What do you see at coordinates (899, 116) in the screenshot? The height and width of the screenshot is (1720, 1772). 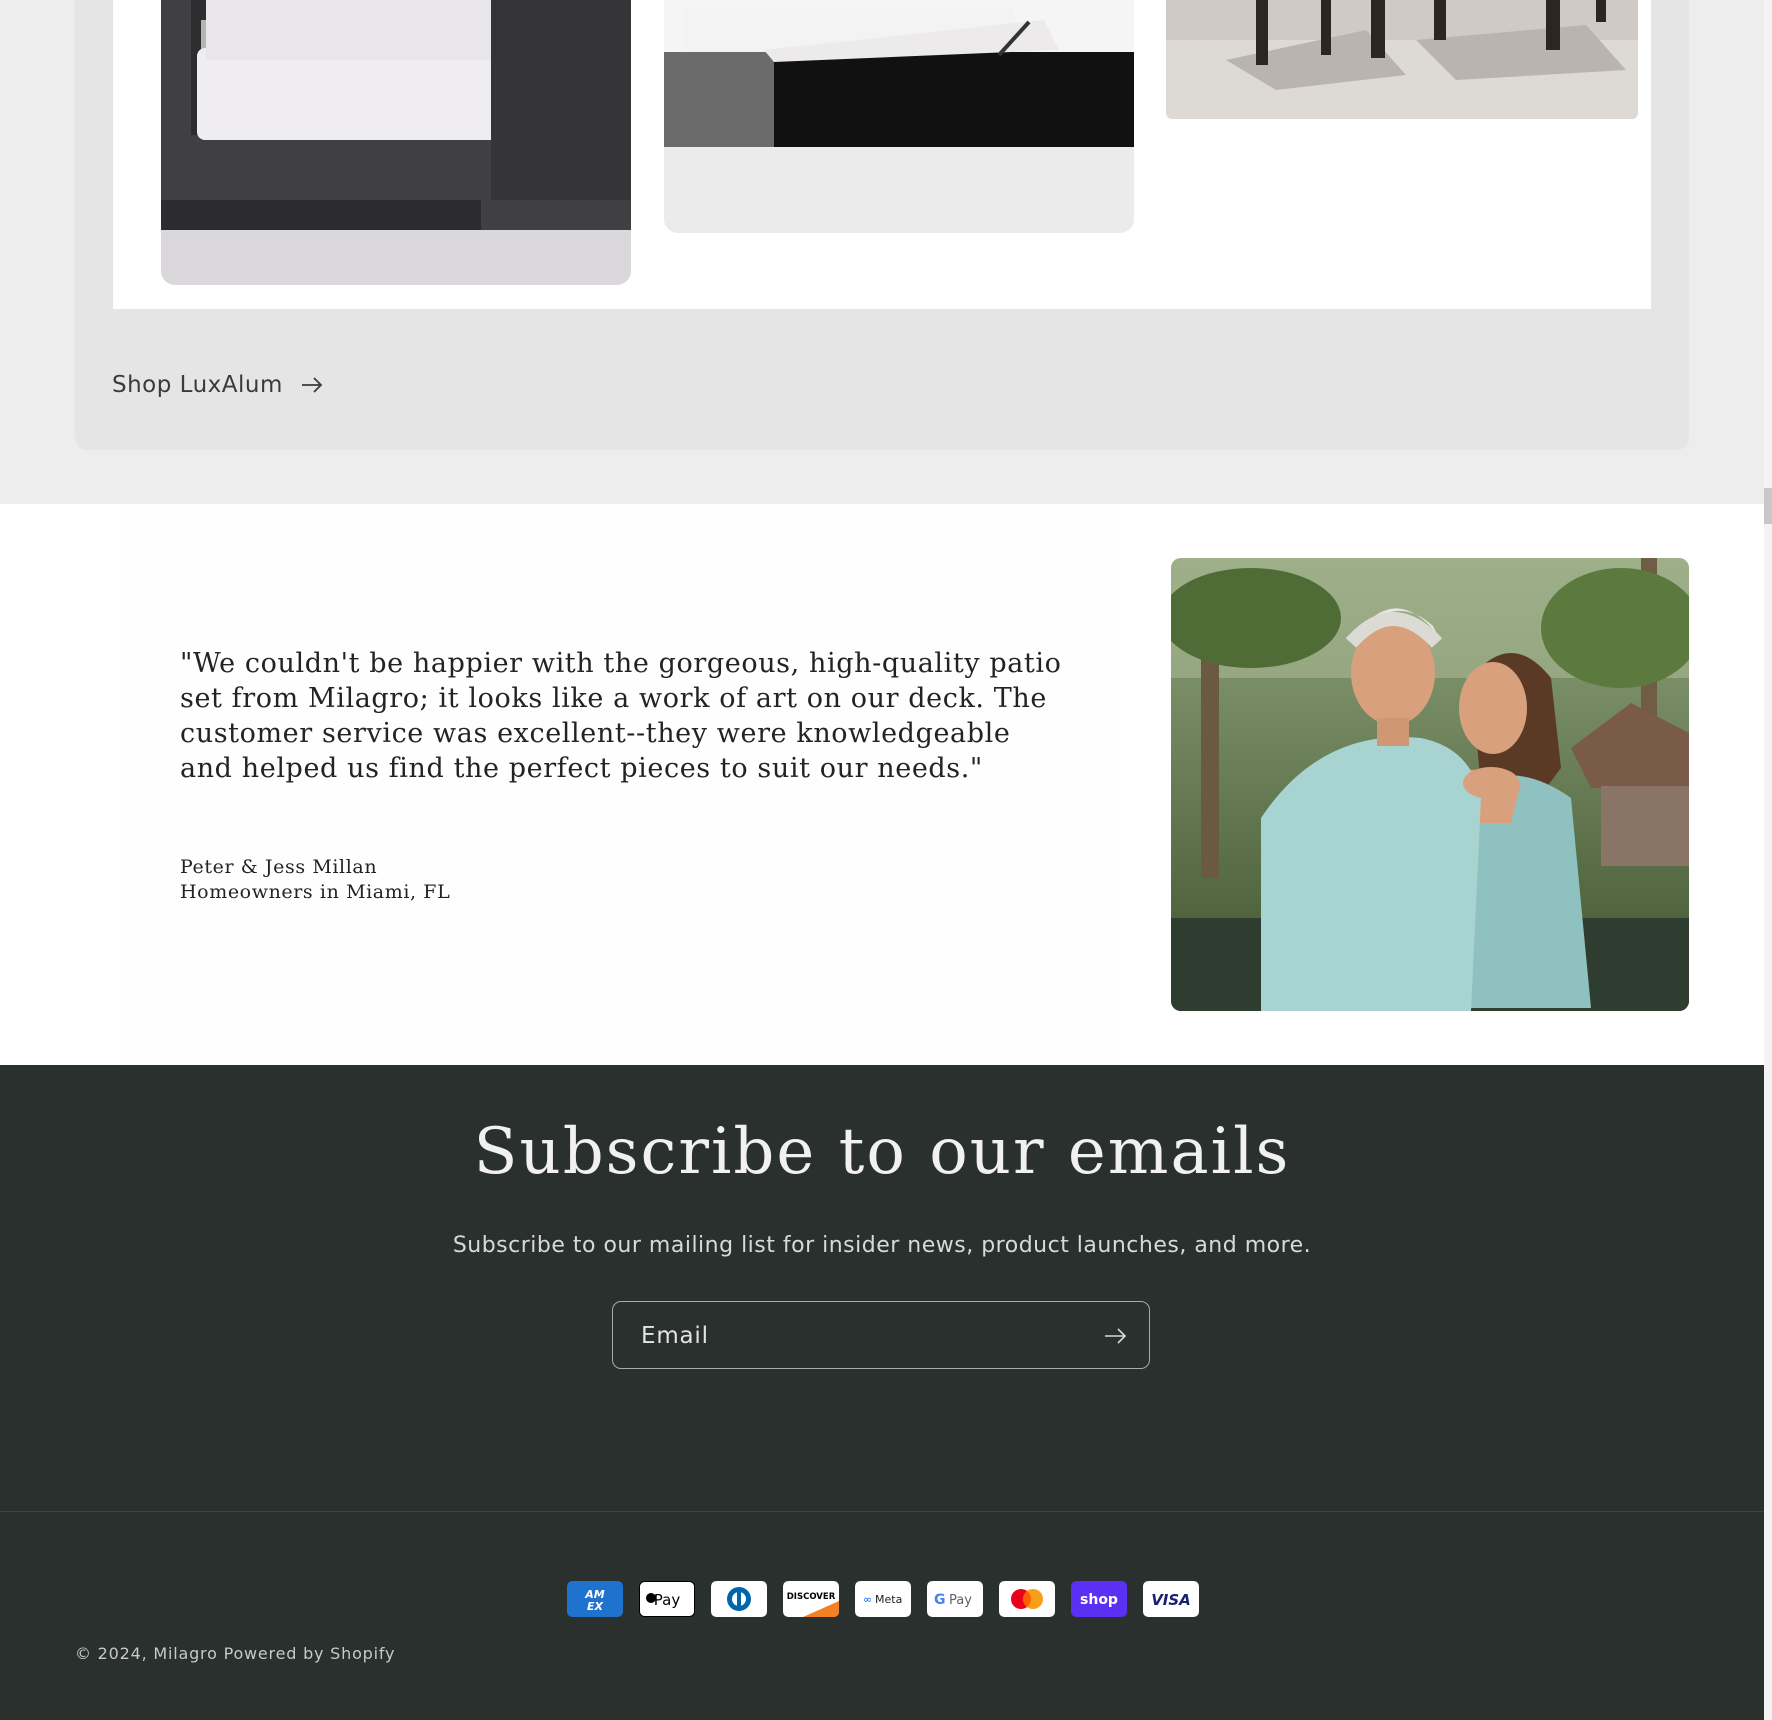 I see `chaise-lounge-photo` at bounding box center [899, 116].